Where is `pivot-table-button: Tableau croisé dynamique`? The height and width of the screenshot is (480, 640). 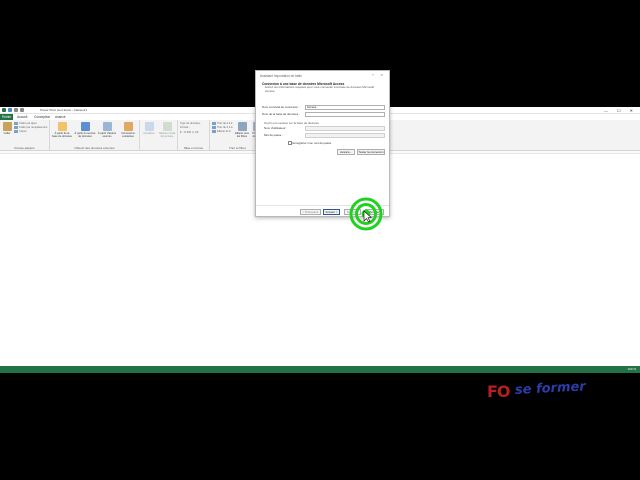
pivot-table-button: Tableau croisé dynamique is located at coordinates (167, 130).